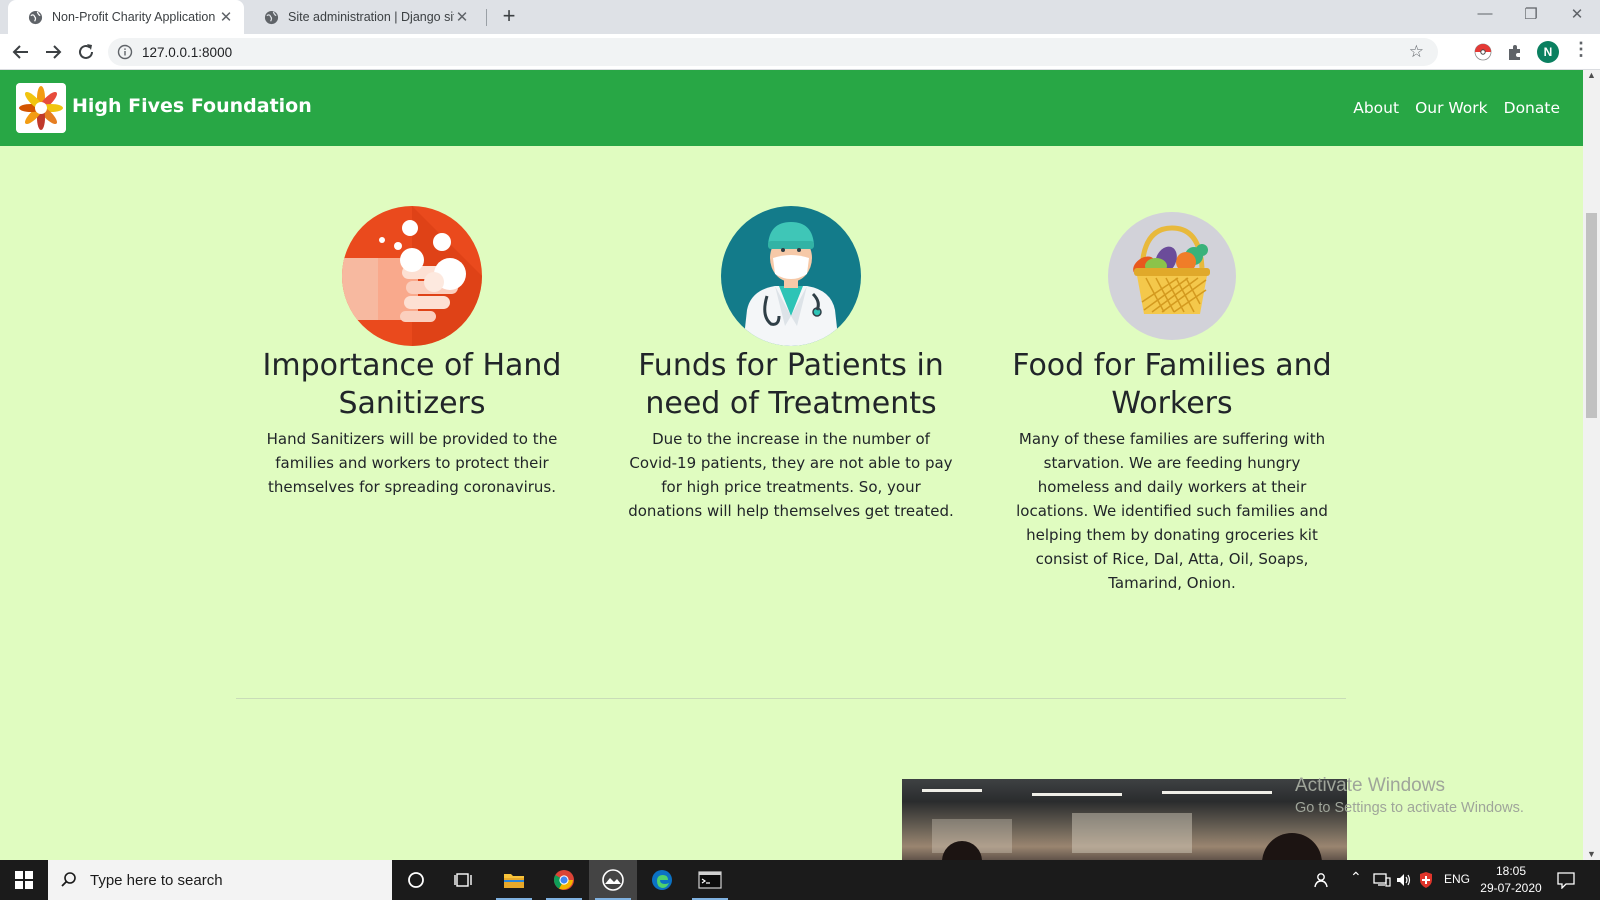 This screenshot has height=900, width=1600. I want to click on site-info-icon, so click(125, 52).